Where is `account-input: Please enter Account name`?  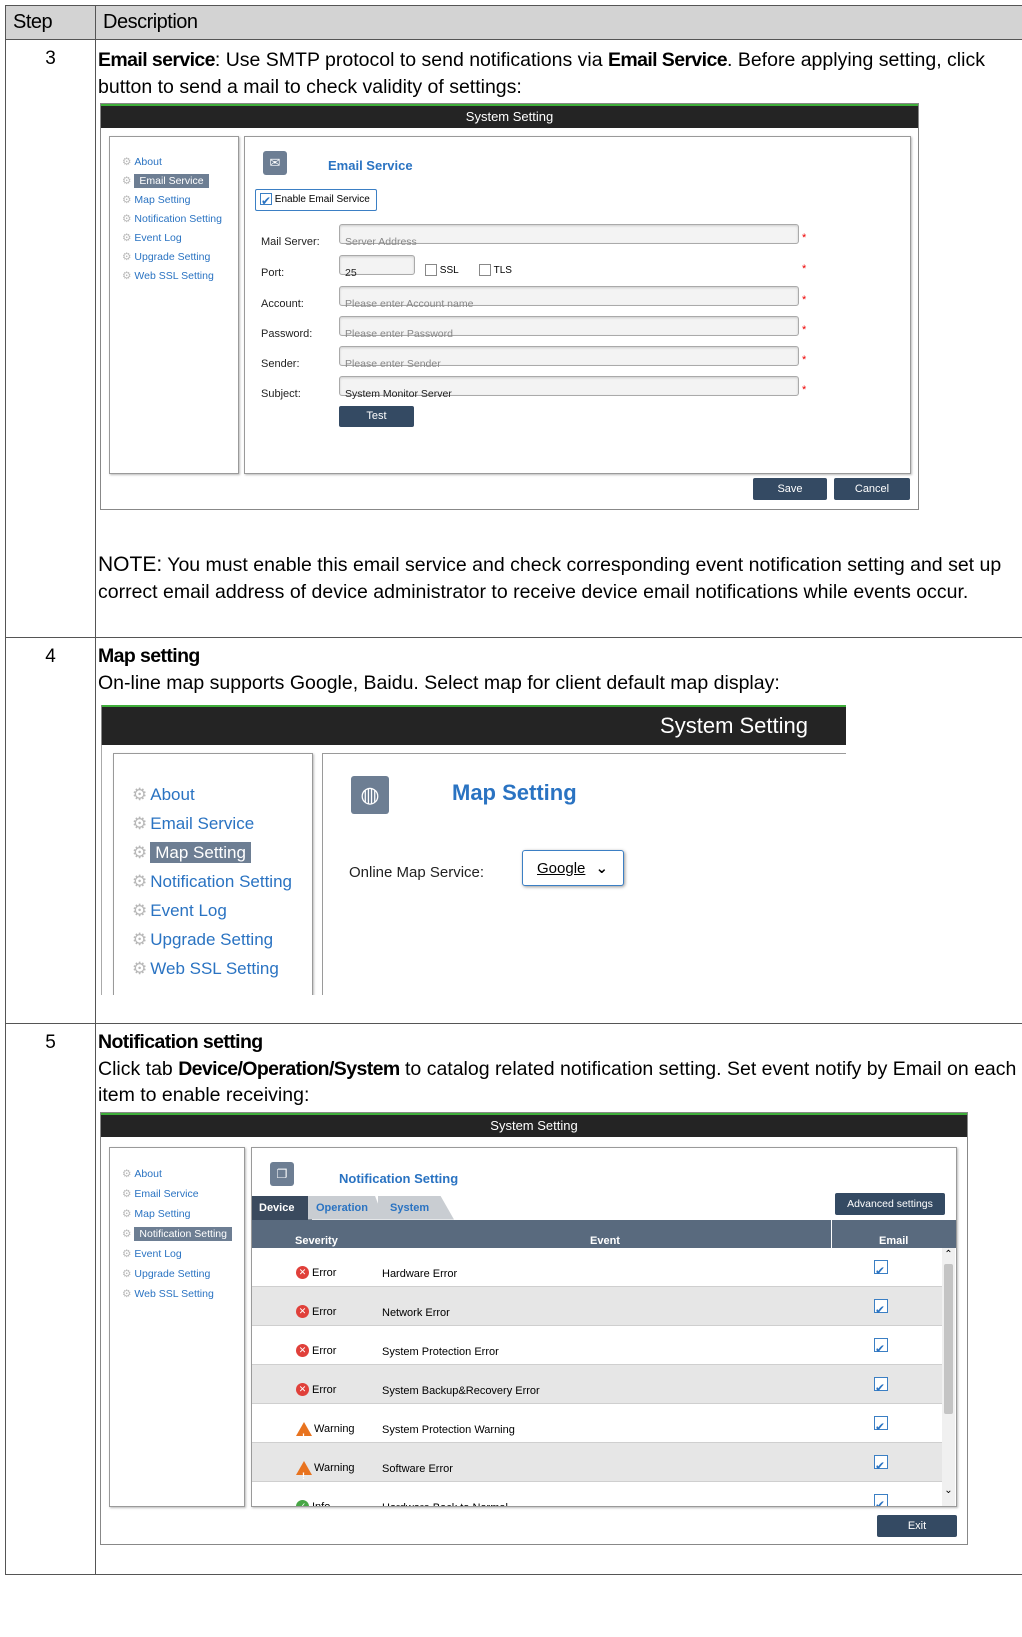
account-input: Please enter Account name is located at coordinates (569, 298).